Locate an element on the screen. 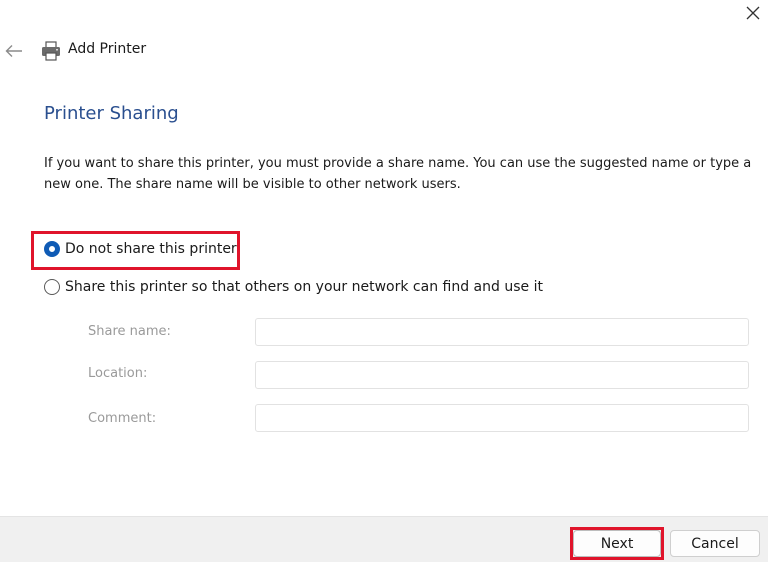 This screenshot has width=768, height=562. share-name-label: Share name: is located at coordinates (129, 331).